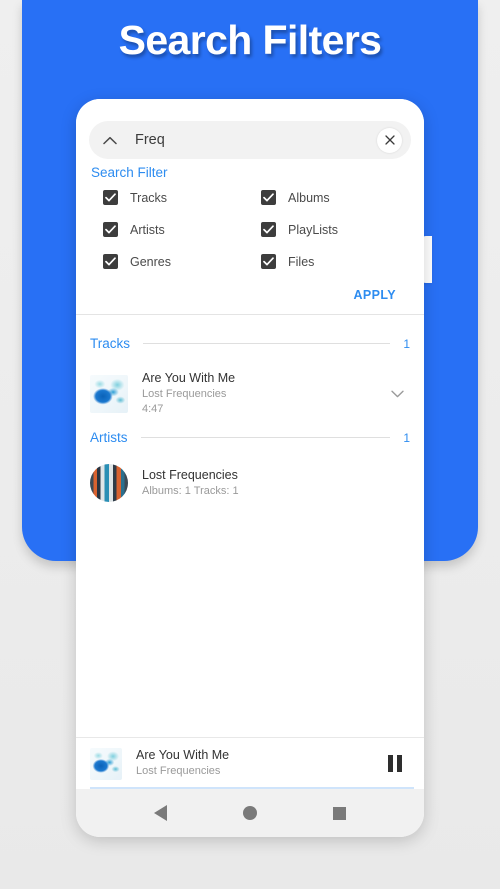 Image resolution: width=500 pixels, height=889 pixels. I want to click on artist-row: Lost Frequencies Albums: 1 Tracks: 1, so click(250, 483).